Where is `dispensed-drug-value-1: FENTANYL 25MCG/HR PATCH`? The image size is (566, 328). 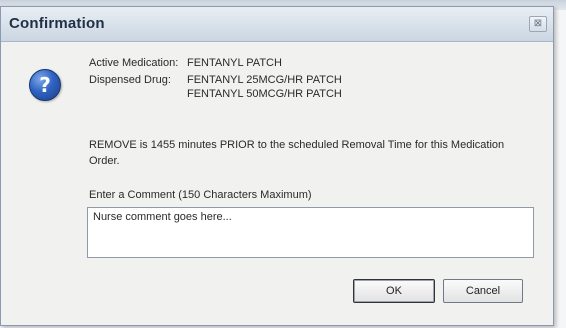 dispensed-drug-value-1: FENTANYL 25MCG/HR PATCH is located at coordinates (264, 80).